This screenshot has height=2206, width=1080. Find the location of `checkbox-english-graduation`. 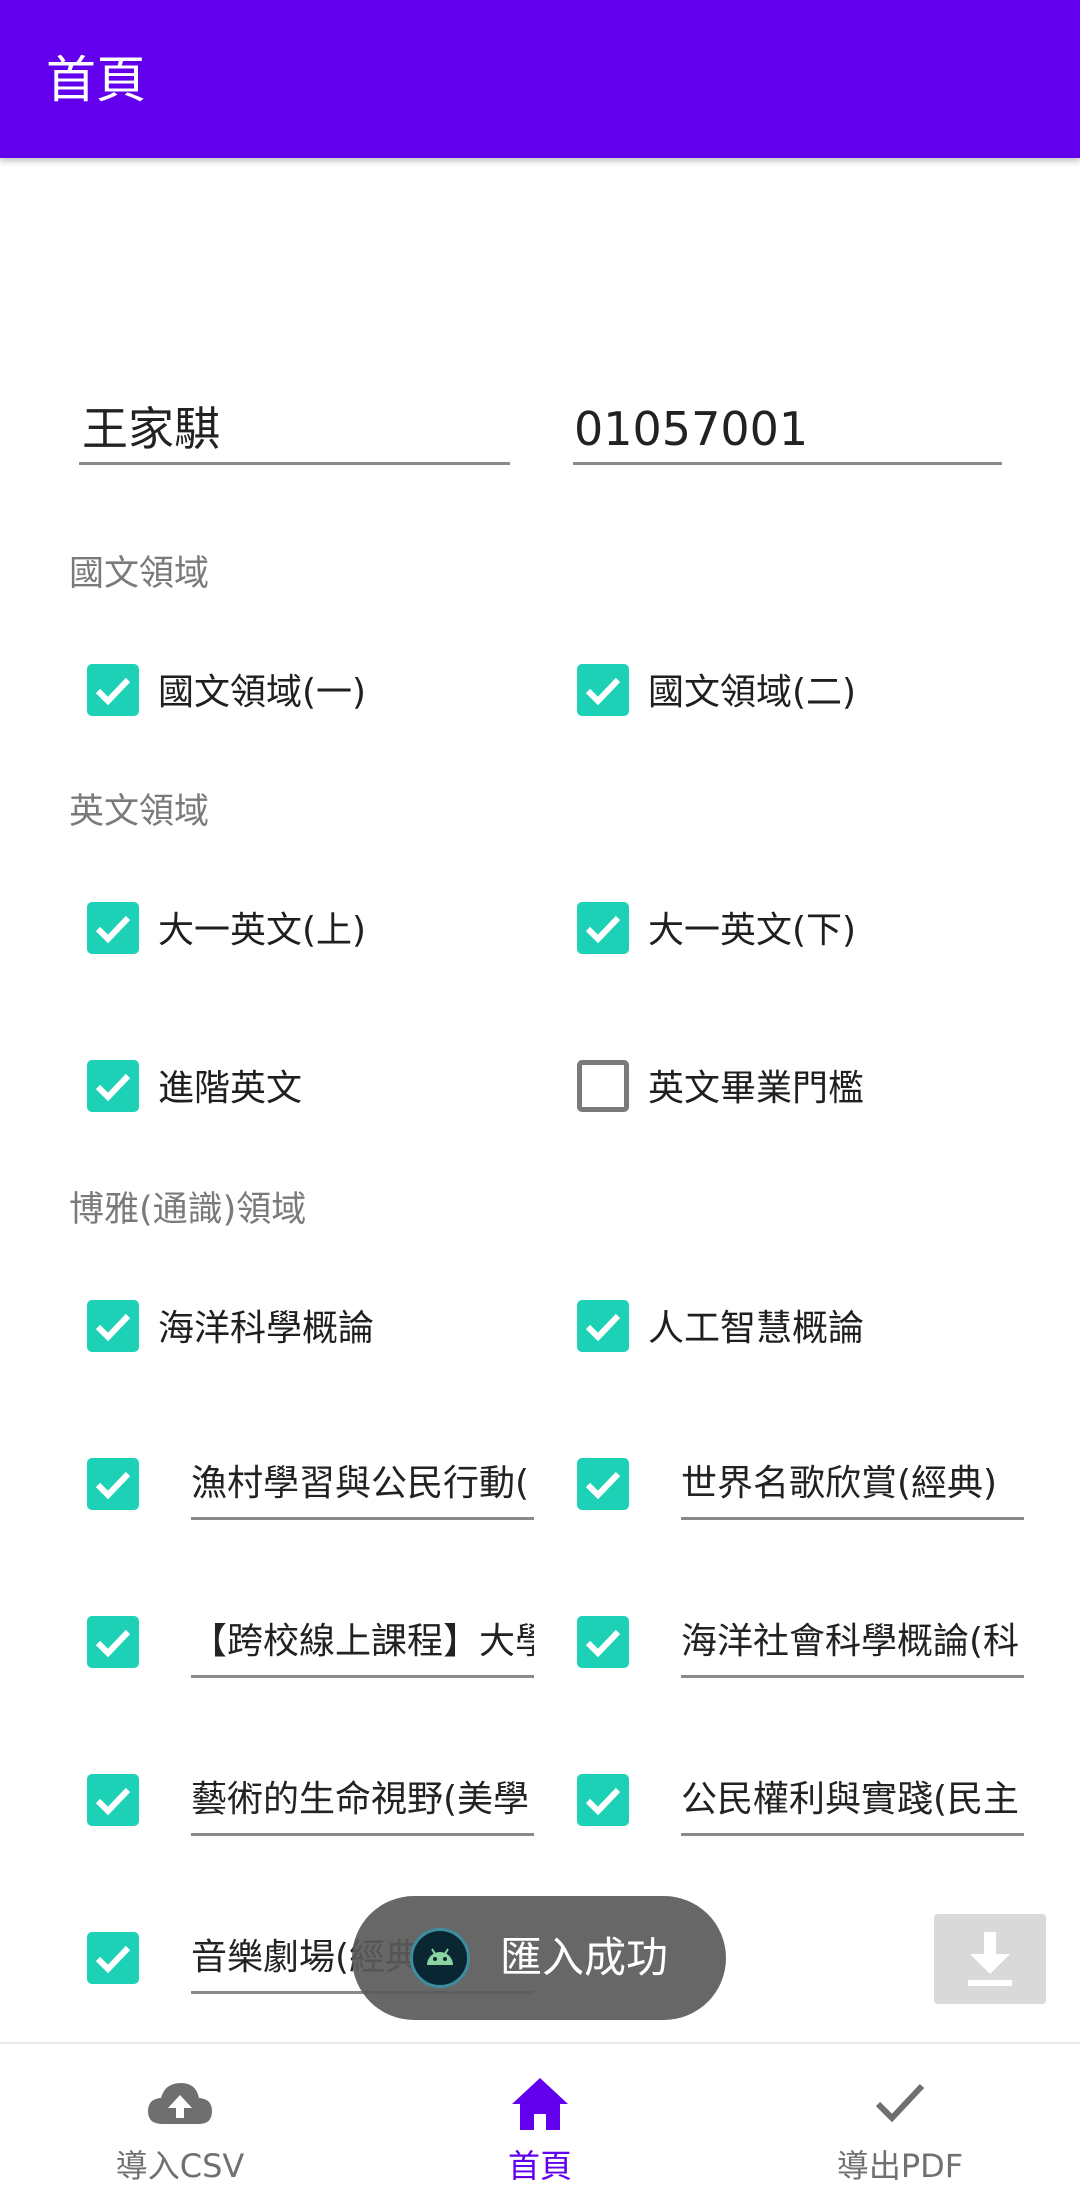

checkbox-english-graduation is located at coordinates (603, 1086).